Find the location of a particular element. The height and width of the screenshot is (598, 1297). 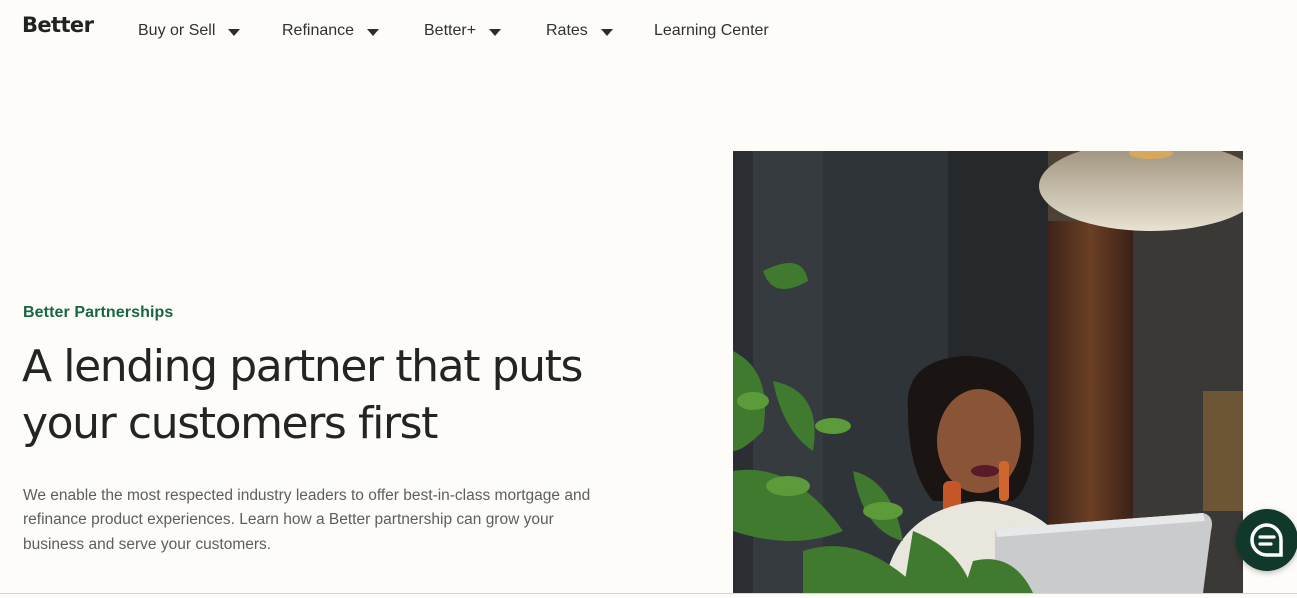

nav-refinance: Refinance is located at coordinates (331, 31).